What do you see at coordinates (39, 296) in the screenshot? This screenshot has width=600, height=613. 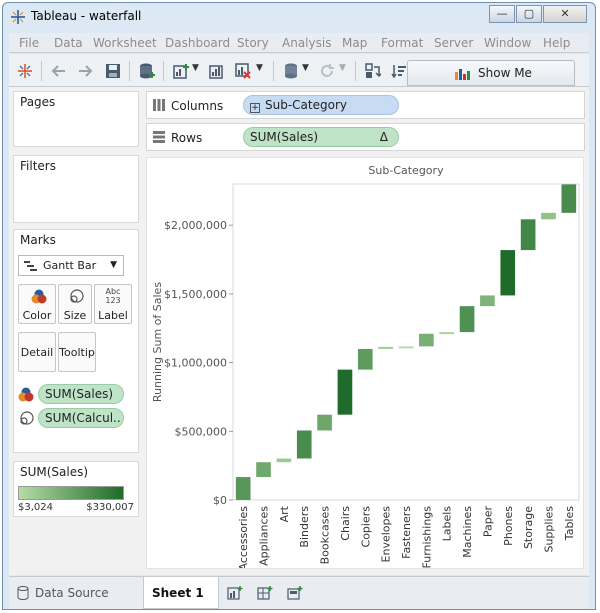 I see `color-palette-icon` at bounding box center [39, 296].